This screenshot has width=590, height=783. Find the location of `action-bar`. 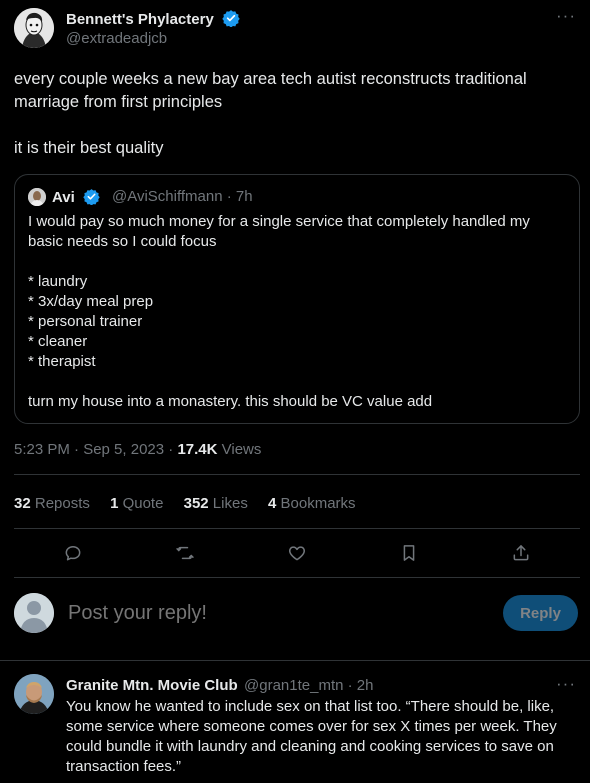

action-bar is located at coordinates (297, 553).